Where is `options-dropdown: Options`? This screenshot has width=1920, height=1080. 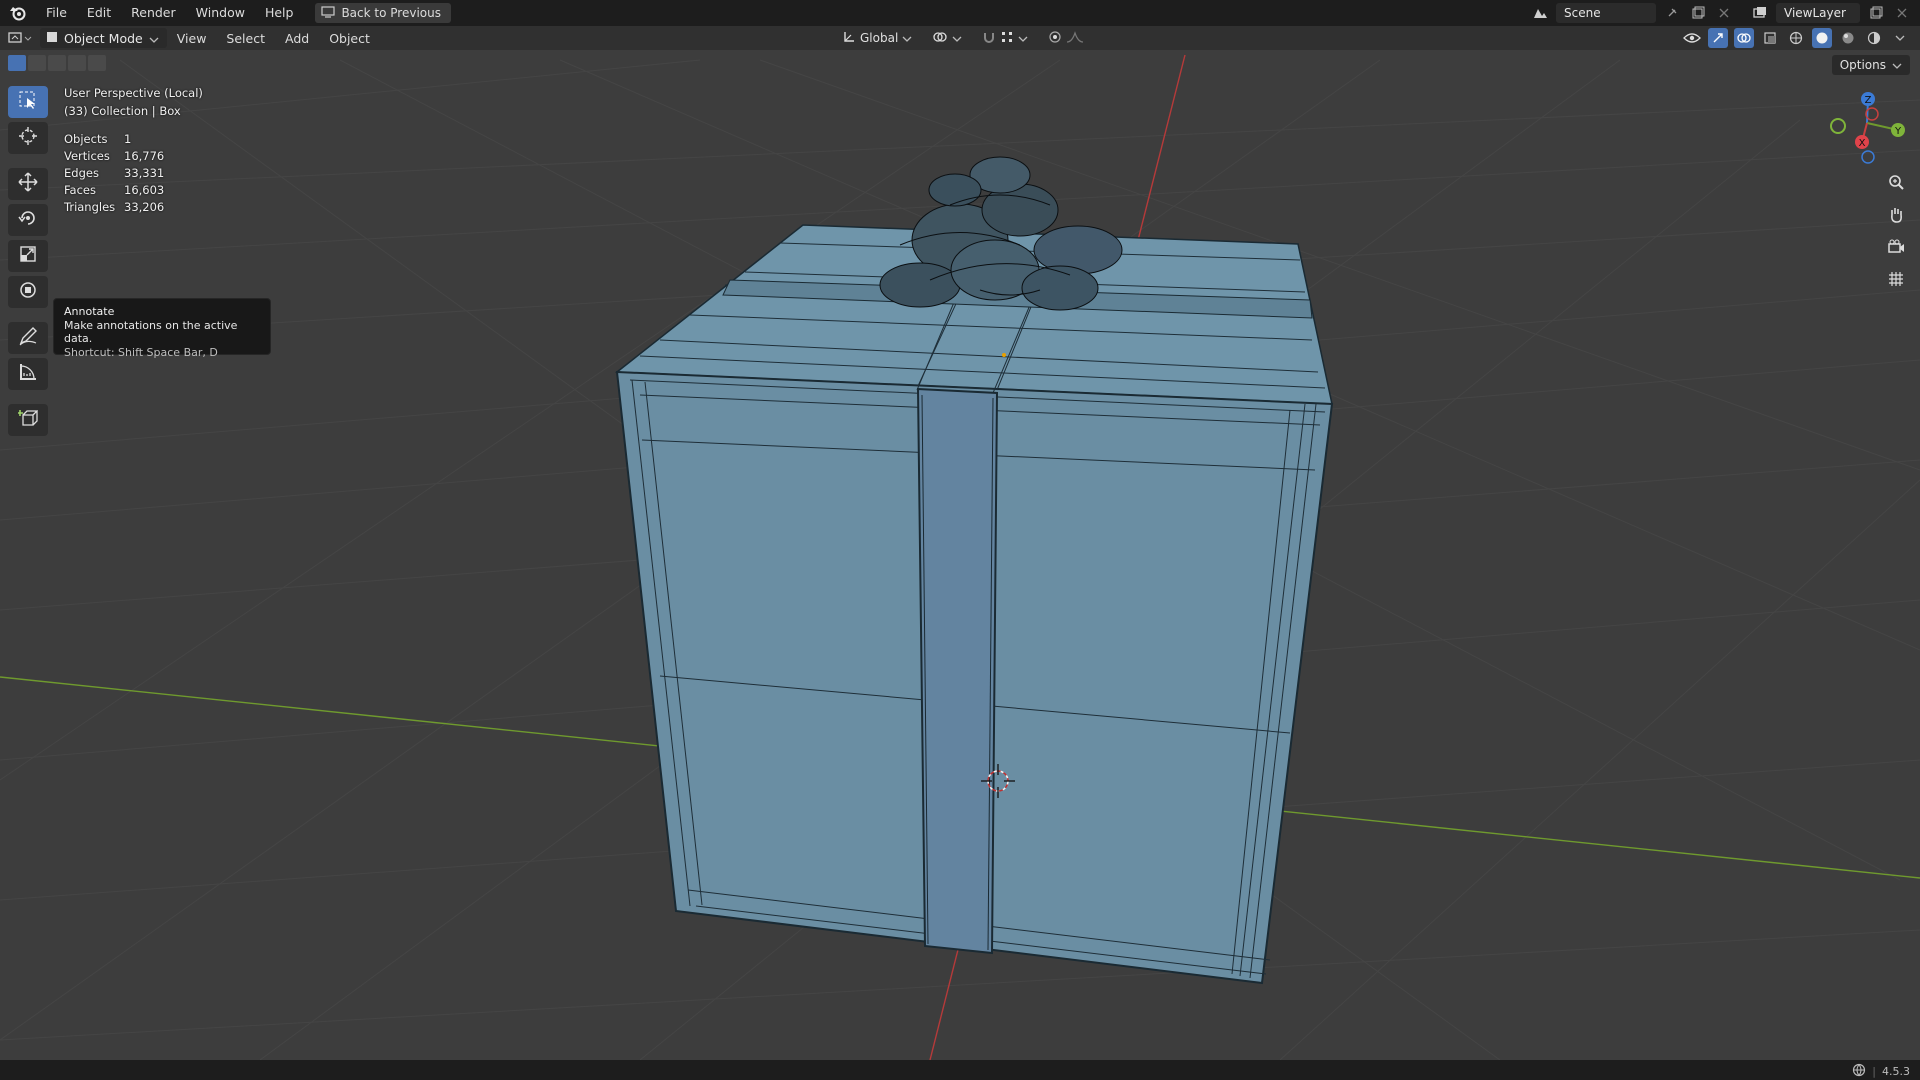
options-dropdown: Options is located at coordinates (1870, 65).